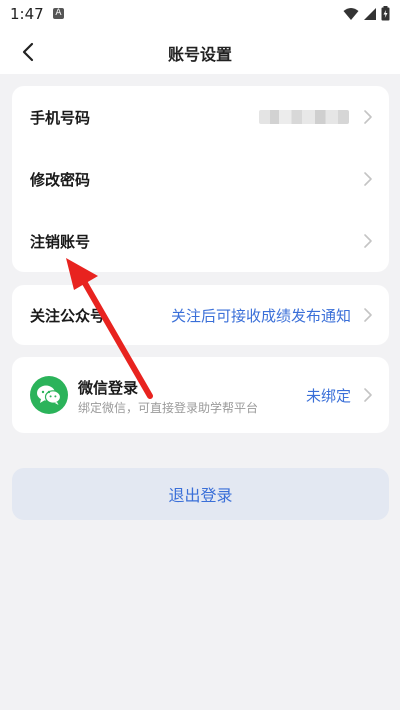  I want to click on change-password-row: 修改密码, so click(200, 179).